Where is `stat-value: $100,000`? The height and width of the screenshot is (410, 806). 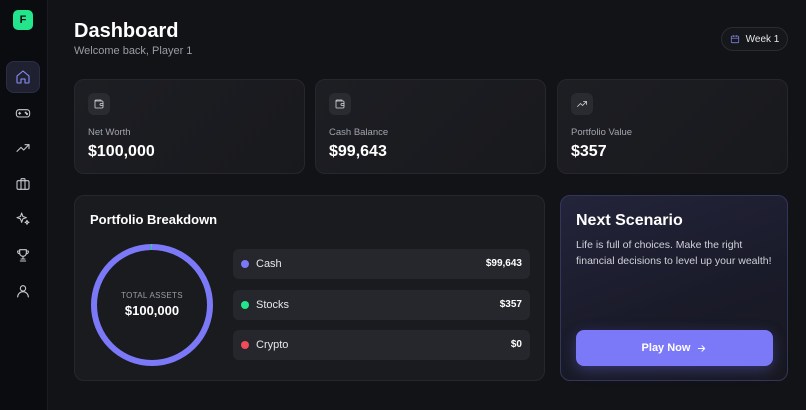
stat-value: $100,000 is located at coordinates (121, 151).